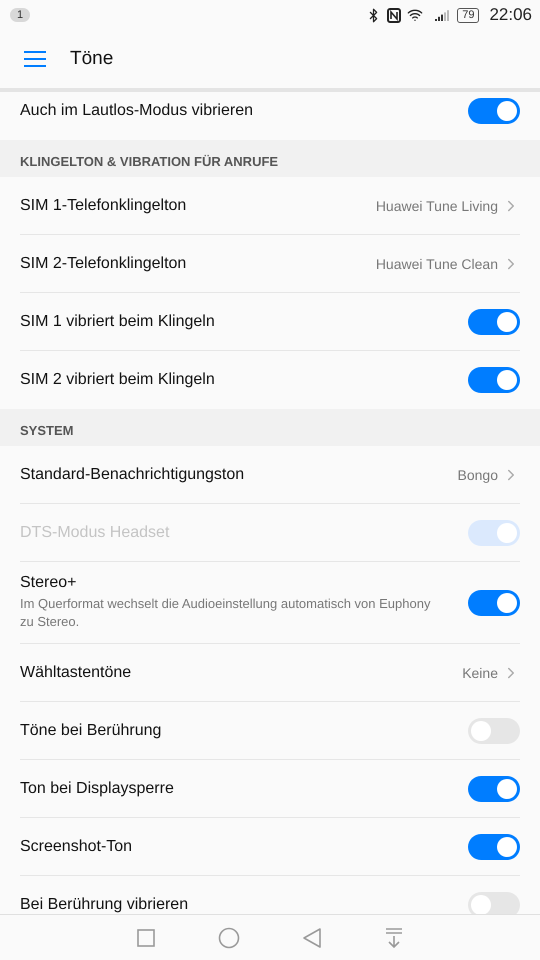 The height and width of the screenshot is (960, 540). Describe the element at coordinates (104, 205) in the screenshot. I see `setting-label: SIM 1-Telefonklingelton` at that location.